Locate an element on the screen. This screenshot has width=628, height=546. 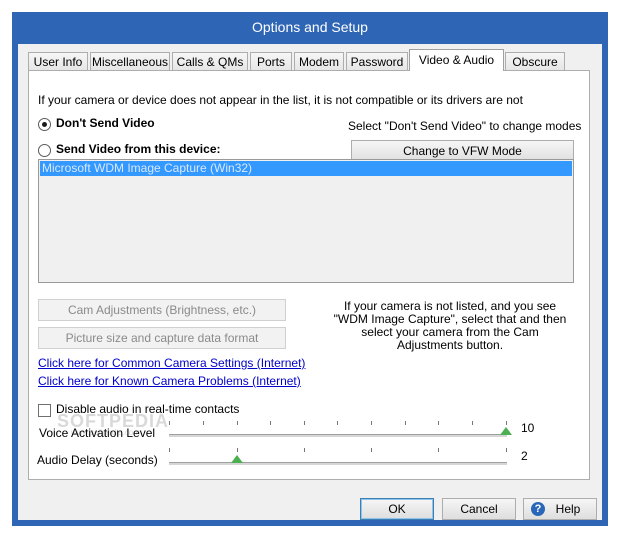
tab-calls-qms: Calls & QMs is located at coordinates (210, 61).